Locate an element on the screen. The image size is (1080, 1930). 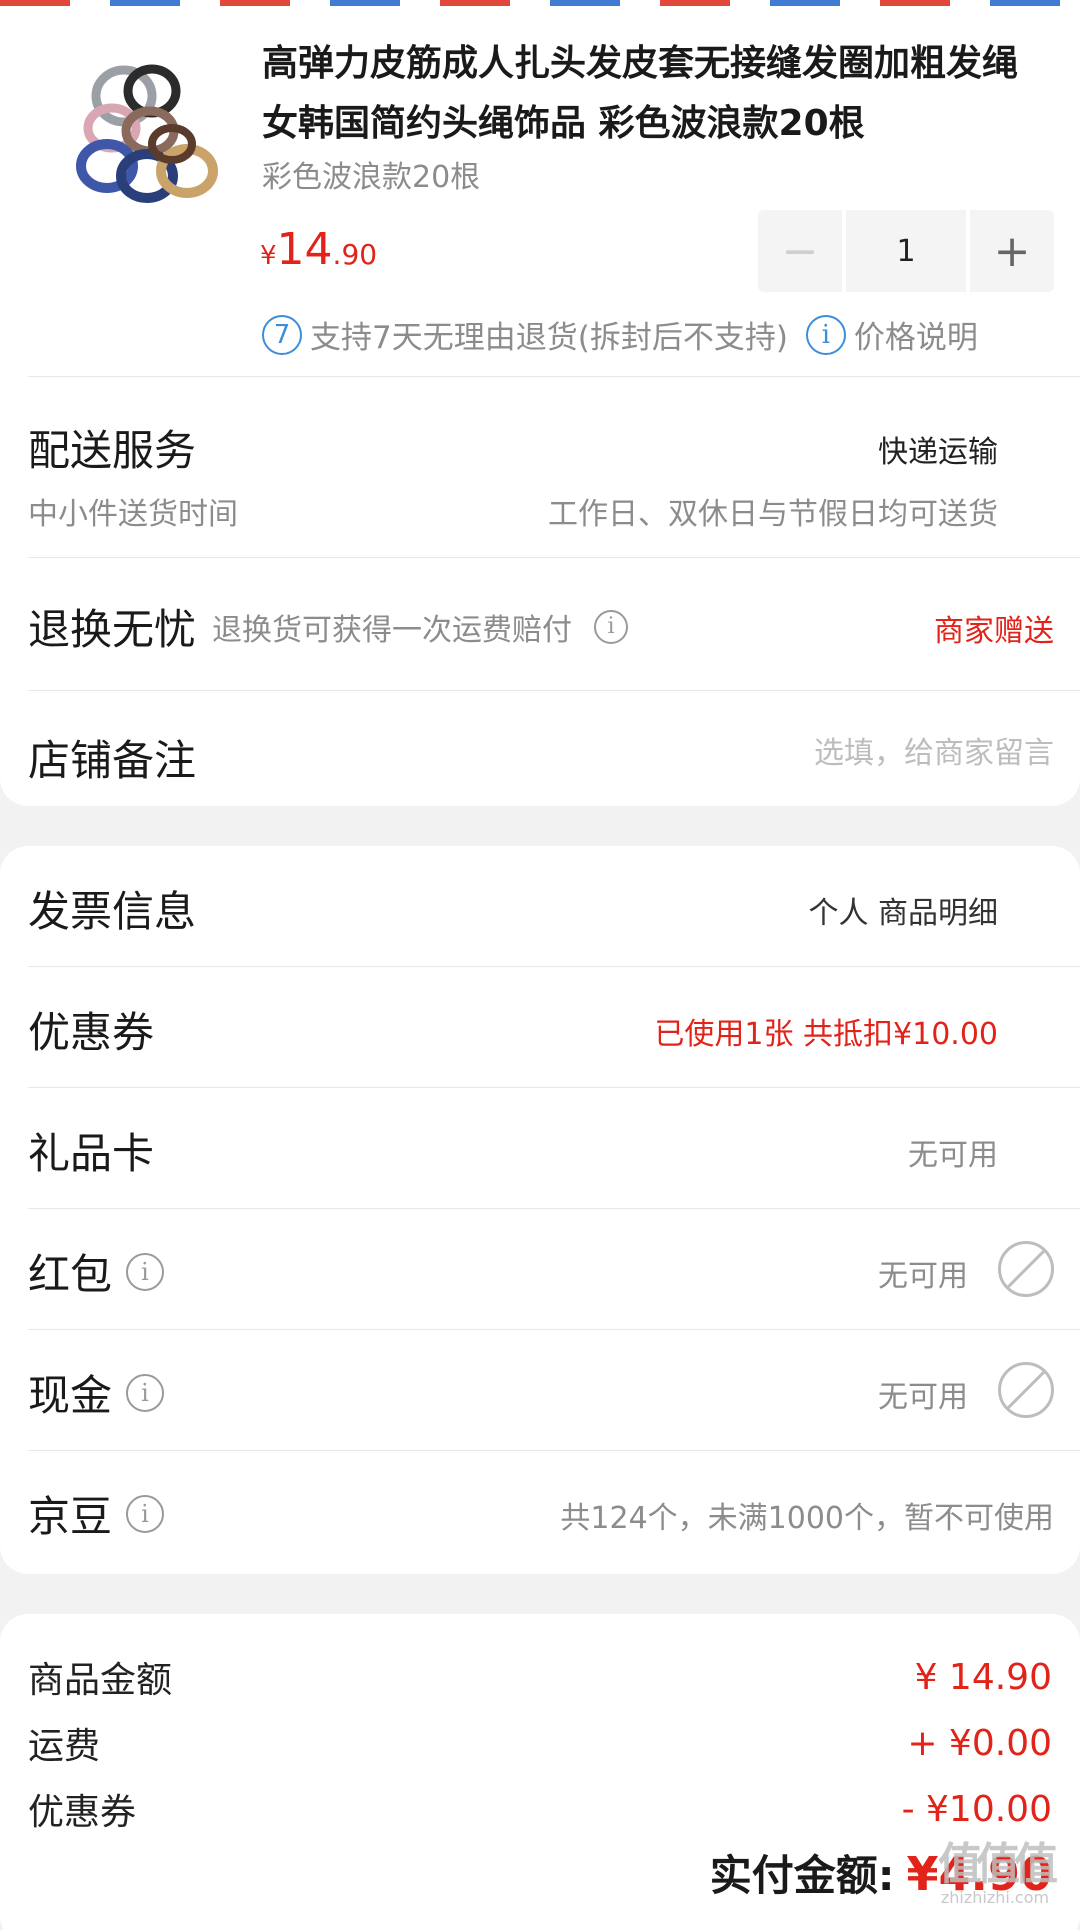
quantity-input: 1 is located at coordinates (906, 251).